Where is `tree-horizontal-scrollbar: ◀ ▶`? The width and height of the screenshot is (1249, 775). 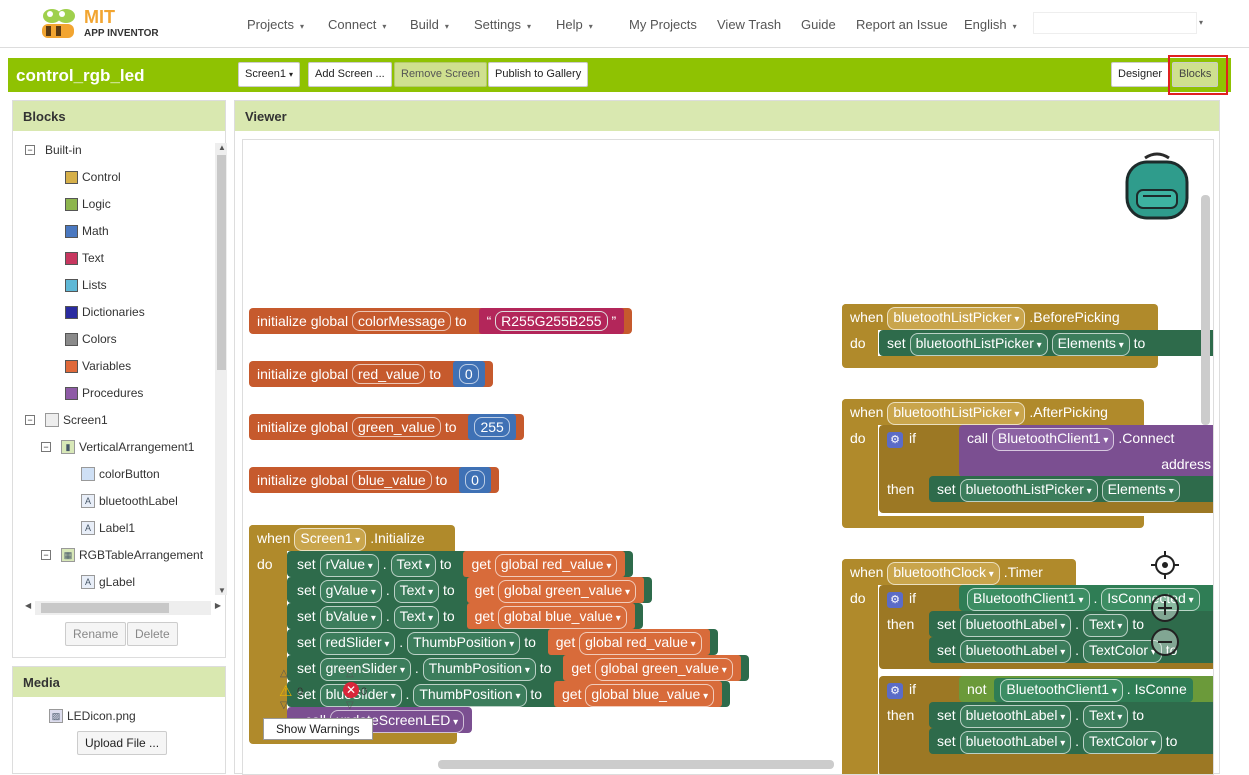
tree-horizontal-scrollbar: ◀ ▶ is located at coordinates (123, 608).